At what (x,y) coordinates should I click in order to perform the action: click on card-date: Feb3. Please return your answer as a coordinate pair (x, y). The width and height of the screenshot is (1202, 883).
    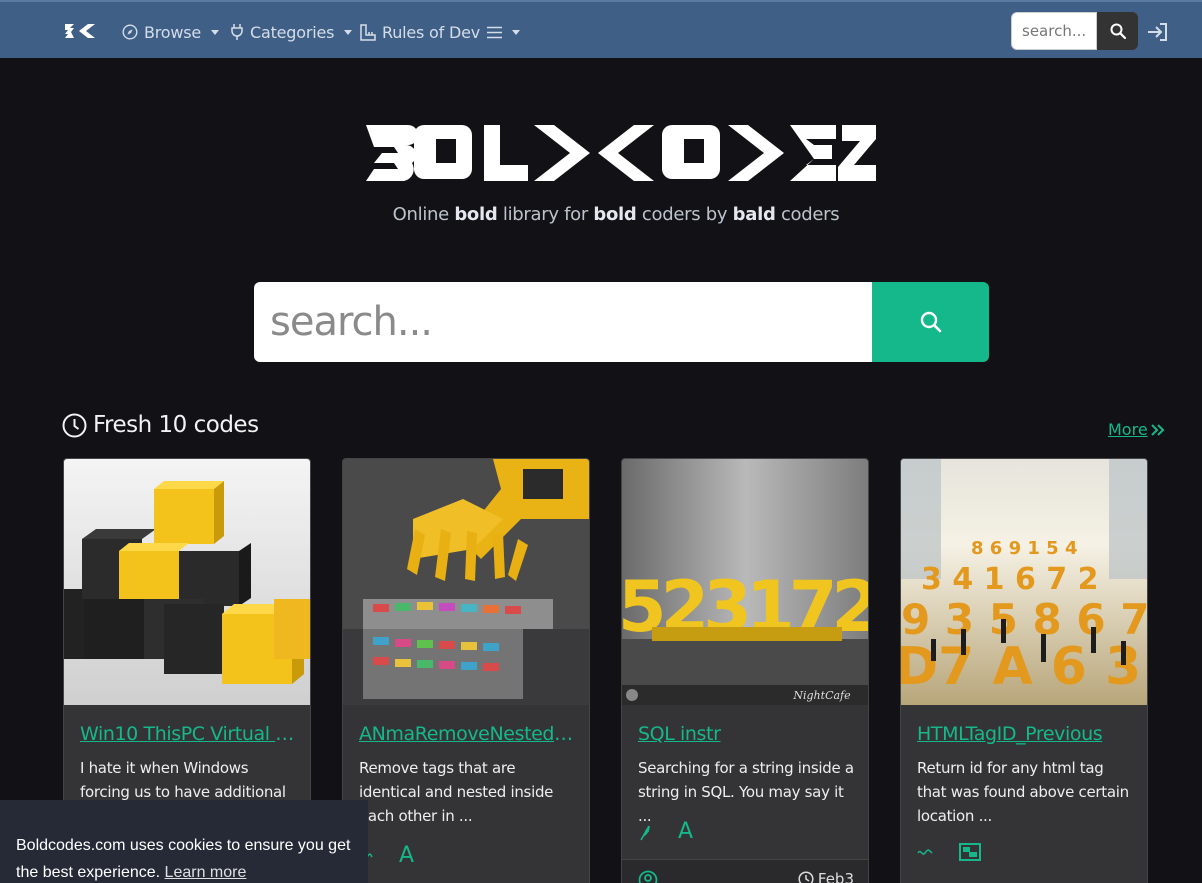
    Looking at the image, I should click on (826, 876).